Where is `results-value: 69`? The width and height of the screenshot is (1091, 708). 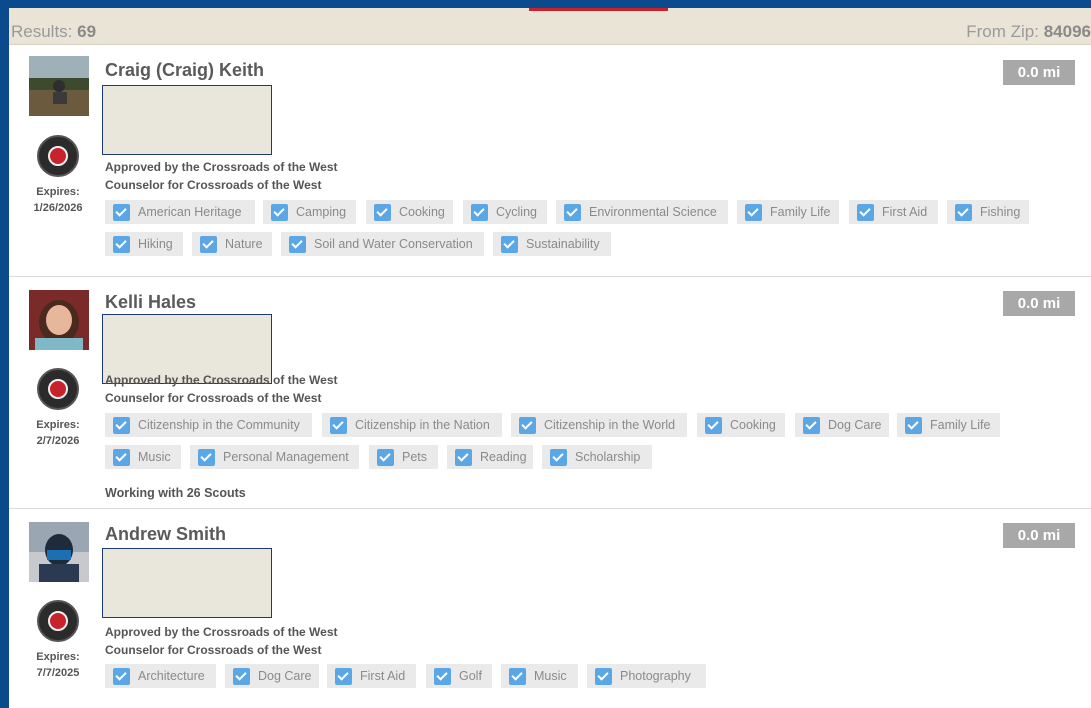
results-value: 69 is located at coordinates (87, 31).